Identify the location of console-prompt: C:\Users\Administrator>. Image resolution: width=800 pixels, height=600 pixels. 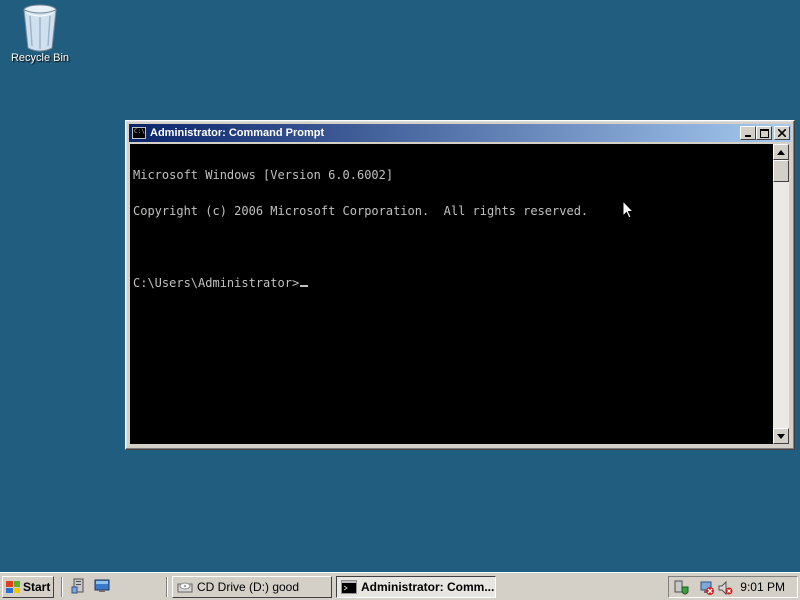
(216, 283).